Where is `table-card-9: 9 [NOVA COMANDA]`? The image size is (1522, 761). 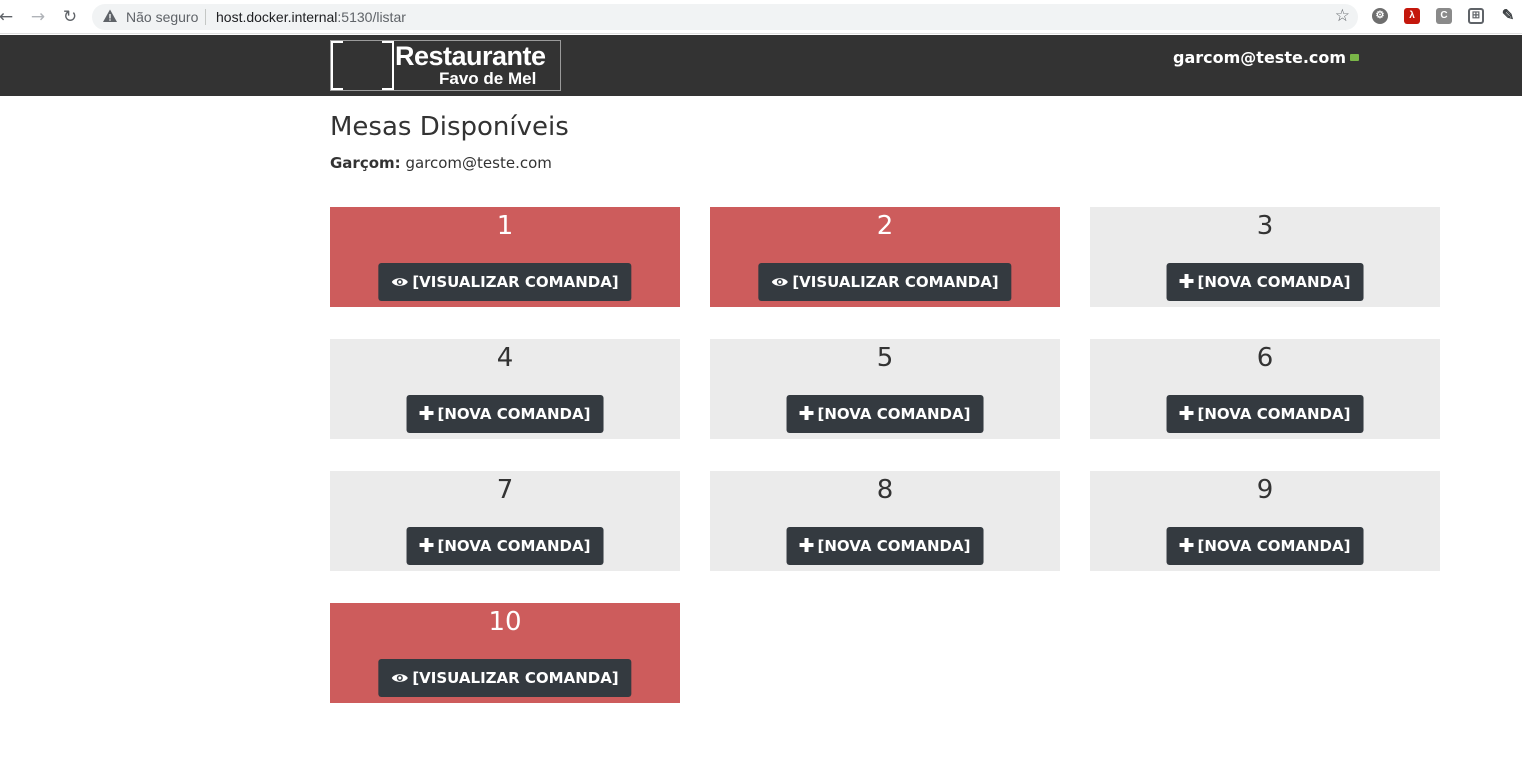 table-card-9: 9 [NOVA COMANDA] is located at coordinates (1265, 521).